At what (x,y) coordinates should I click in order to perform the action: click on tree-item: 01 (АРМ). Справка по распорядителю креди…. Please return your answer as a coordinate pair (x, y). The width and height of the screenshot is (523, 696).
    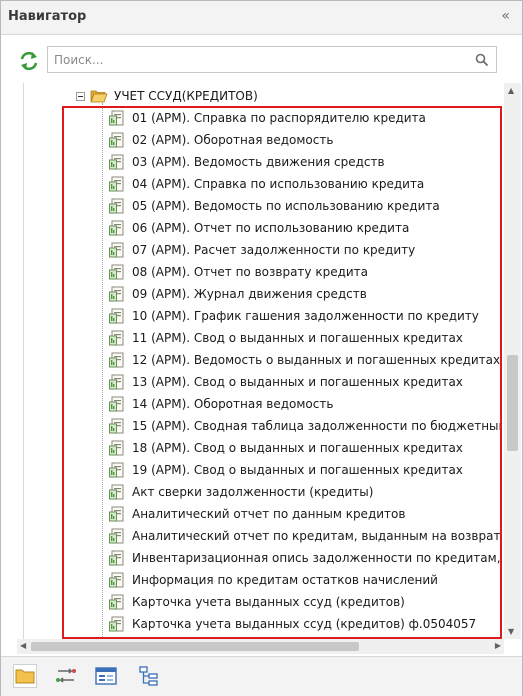
    Looking at the image, I should click on (305, 118).